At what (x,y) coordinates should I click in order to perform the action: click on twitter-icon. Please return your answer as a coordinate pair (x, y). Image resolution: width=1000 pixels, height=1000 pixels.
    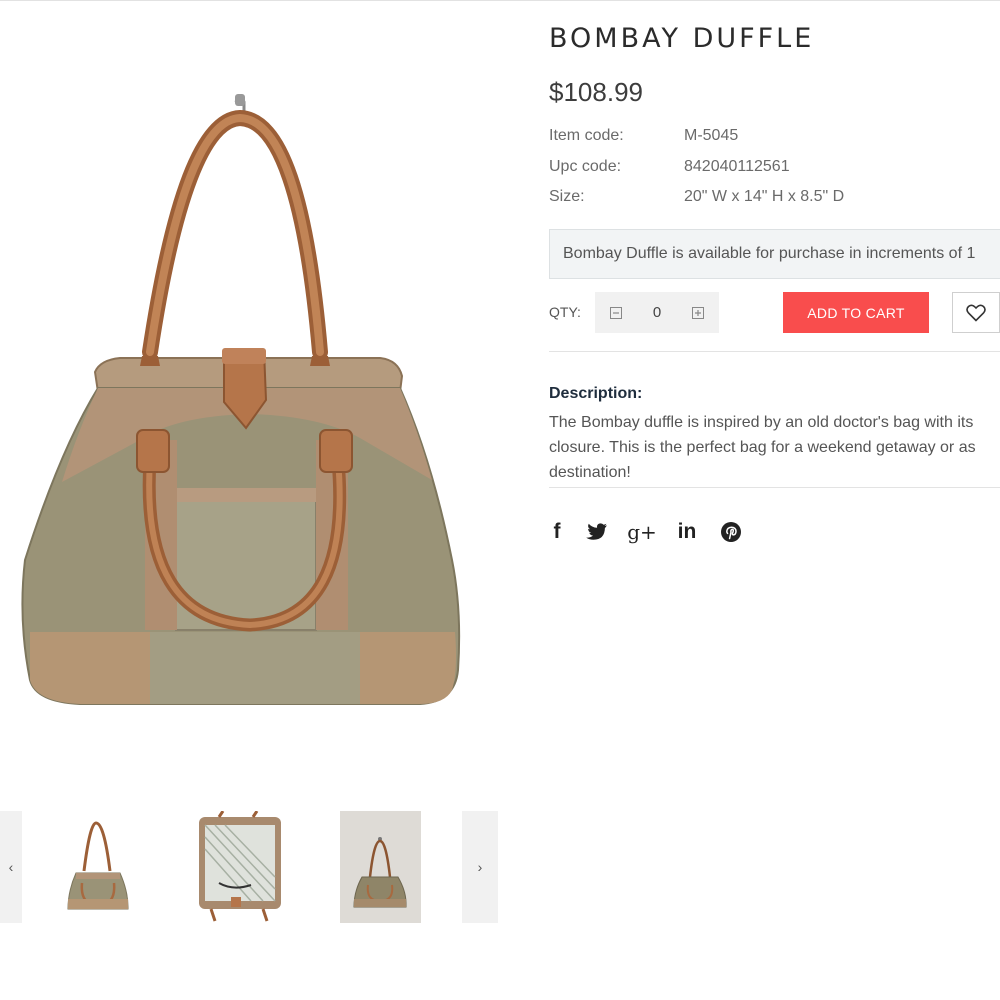
    Looking at the image, I should click on (596, 531).